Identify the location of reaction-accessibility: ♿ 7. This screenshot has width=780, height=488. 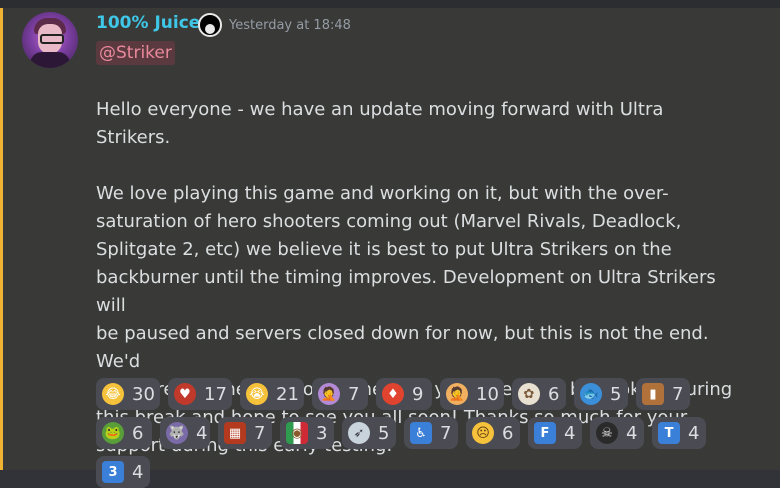
(431, 433).